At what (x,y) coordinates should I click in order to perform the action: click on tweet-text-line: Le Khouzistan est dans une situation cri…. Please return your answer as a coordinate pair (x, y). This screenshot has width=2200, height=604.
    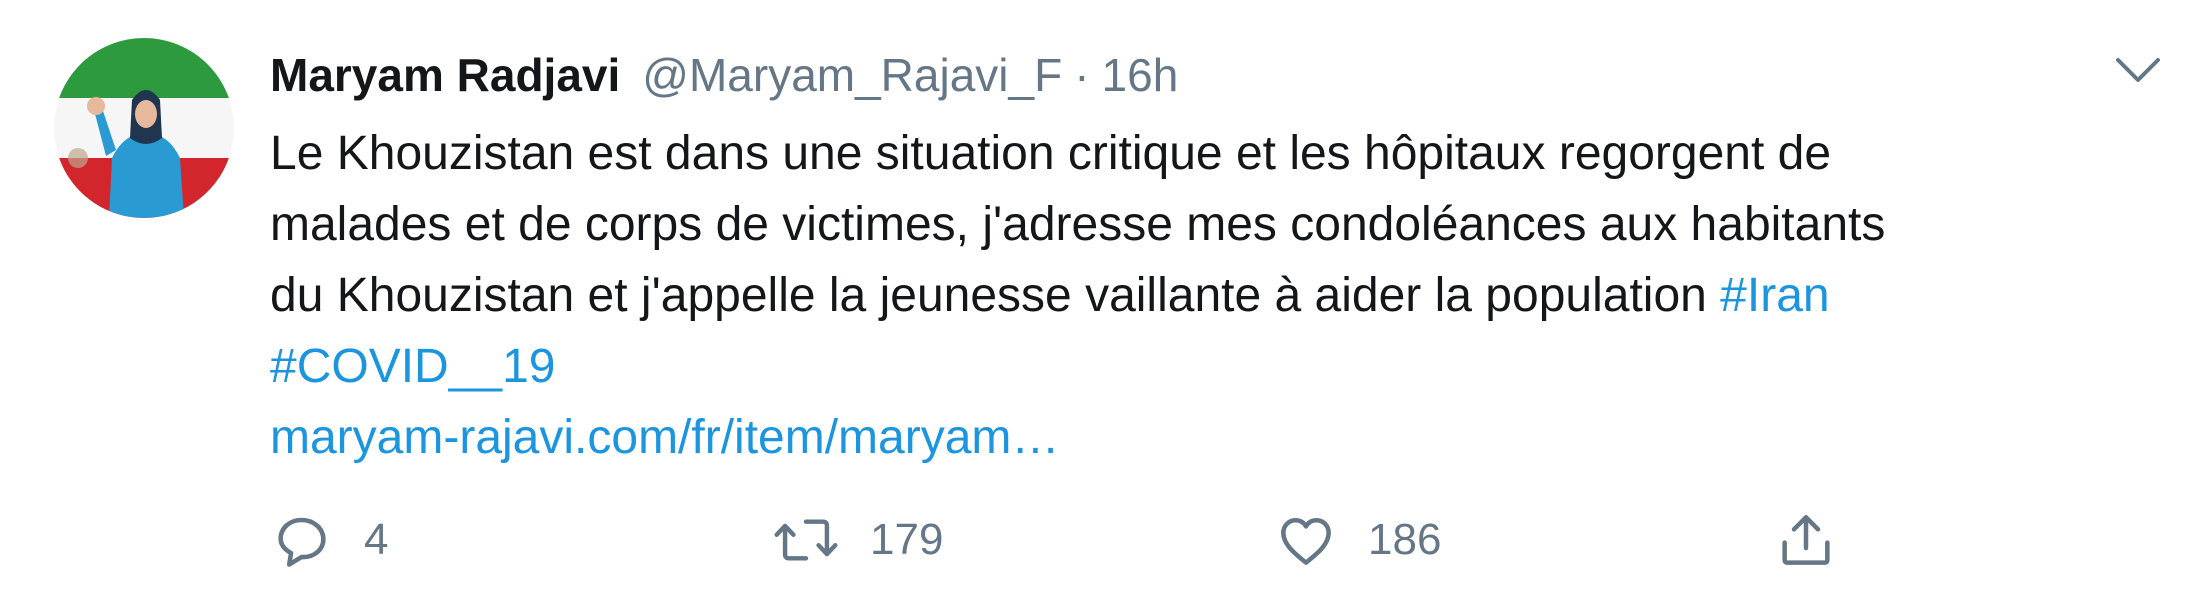
    Looking at the image, I should click on (1051, 153).